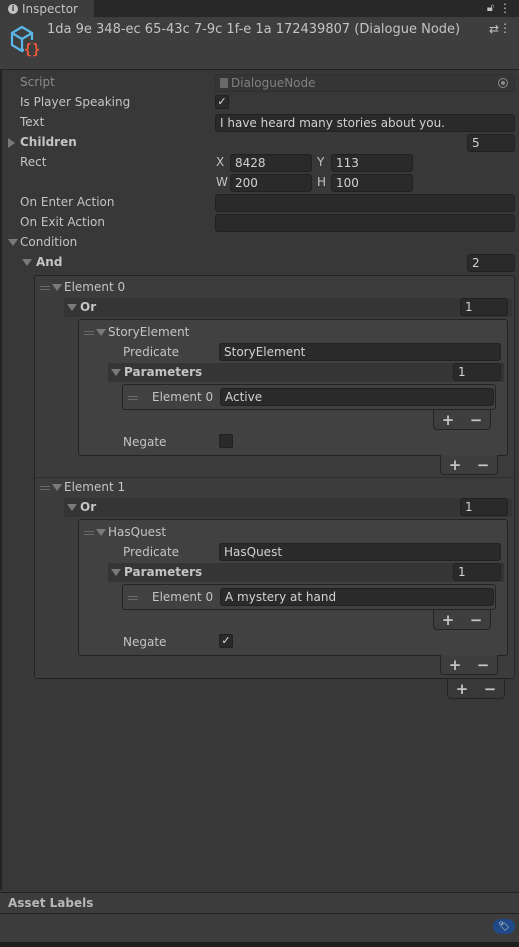  I want to click on on-exit-action-label: On Exit Action, so click(62, 222).